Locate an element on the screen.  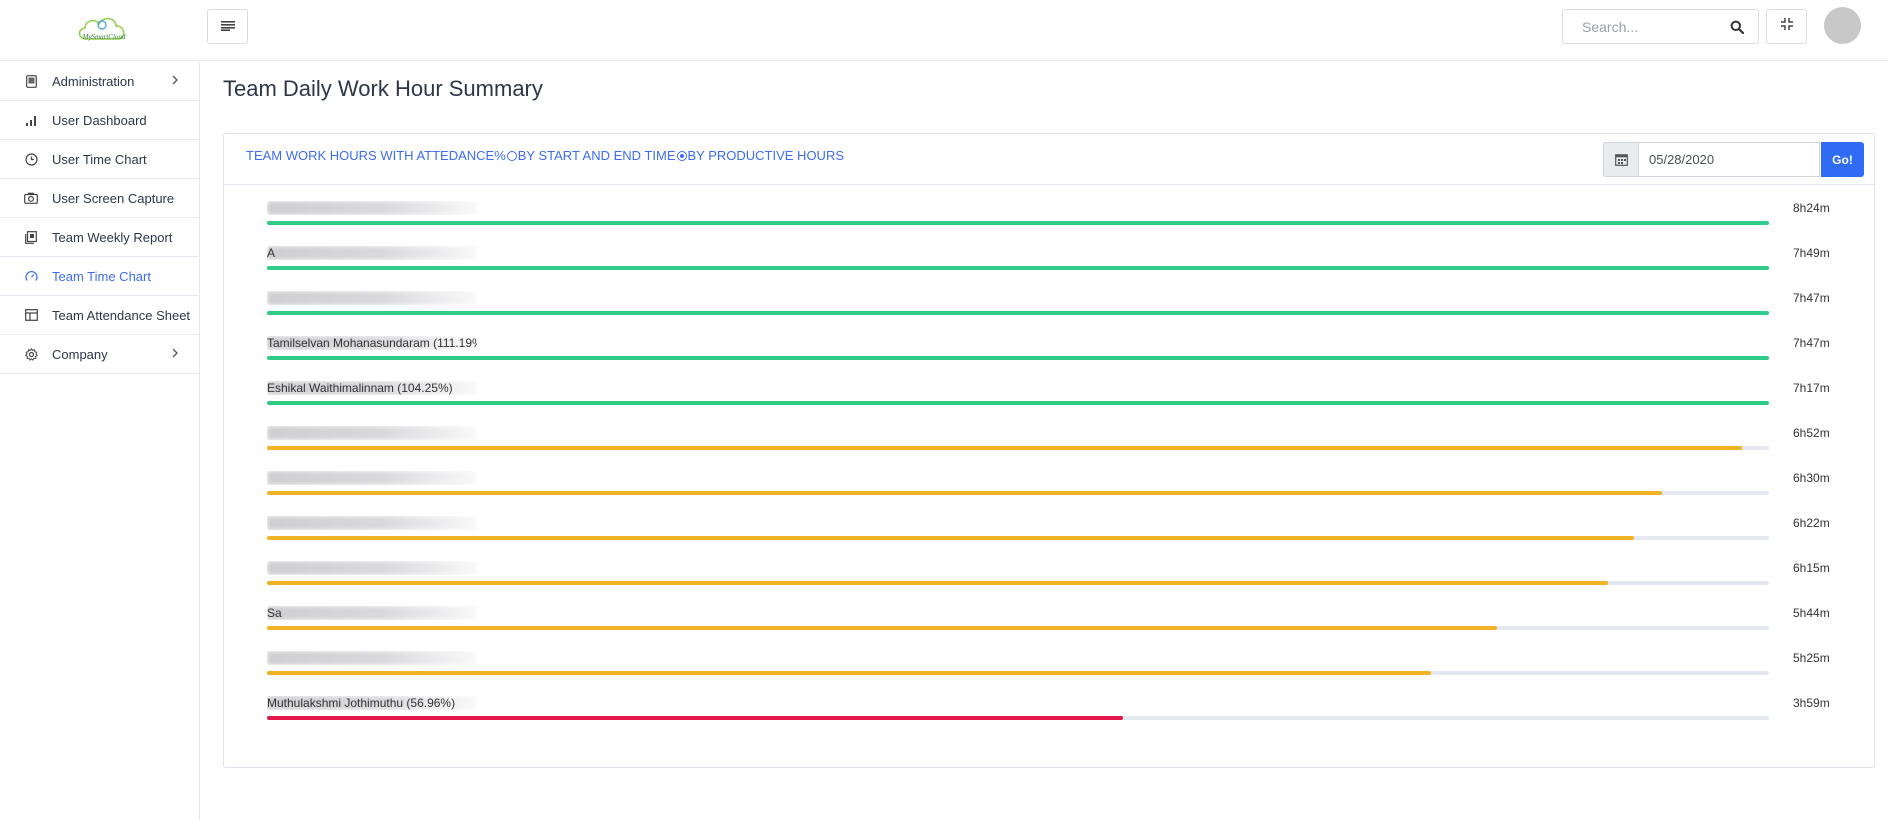
gear-icon is located at coordinates (31, 354).